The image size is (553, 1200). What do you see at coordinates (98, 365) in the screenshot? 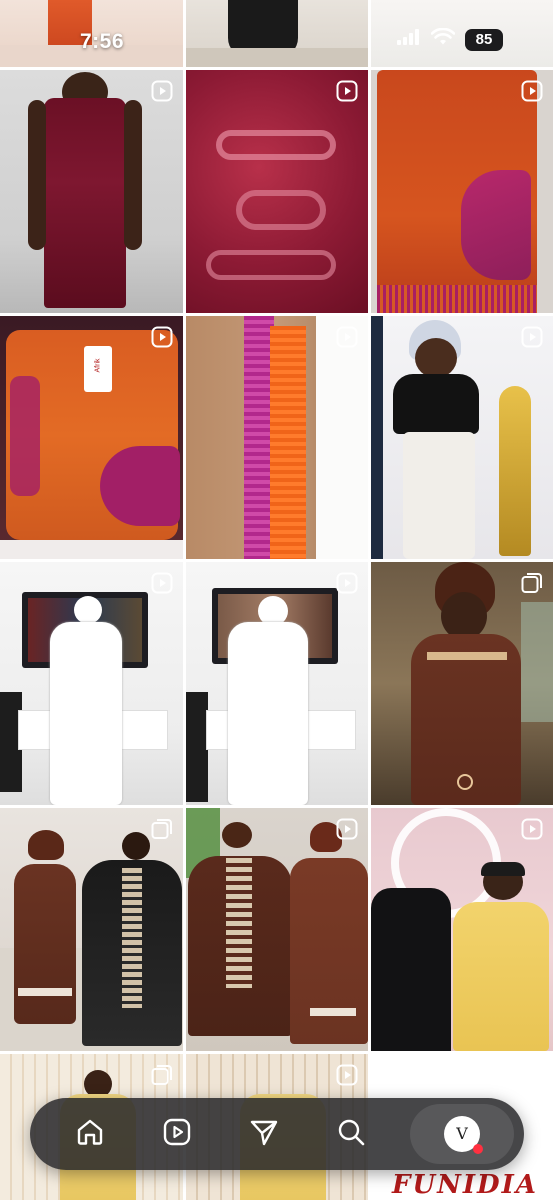
I see `price-tag-label: Afrik` at bounding box center [98, 365].